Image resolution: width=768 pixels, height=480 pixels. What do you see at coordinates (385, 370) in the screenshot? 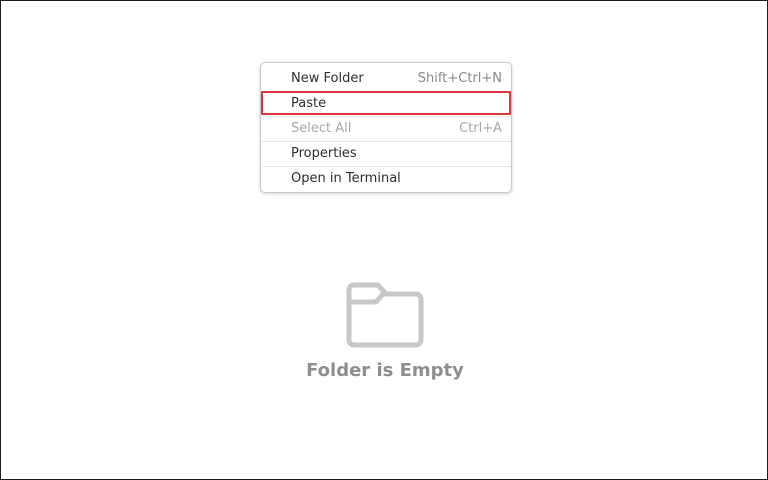
I see `empty-folder-message: Folder is Empty` at bounding box center [385, 370].